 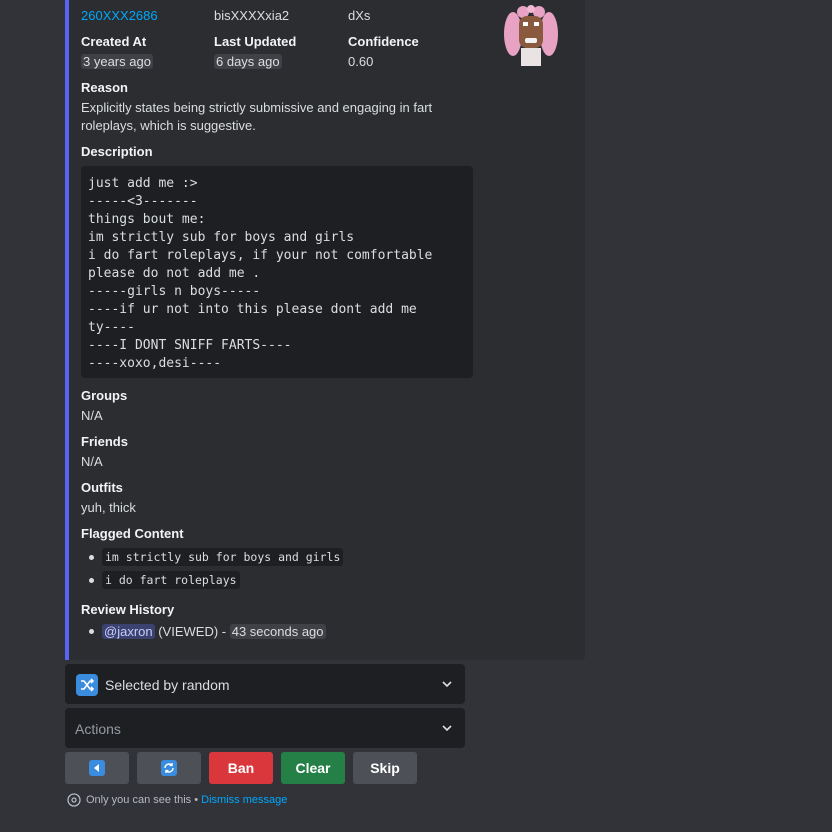 What do you see at coordinates (241, 768) in the screenshot?
I see `ban-button: Ban` at bounding box center [241, 768].